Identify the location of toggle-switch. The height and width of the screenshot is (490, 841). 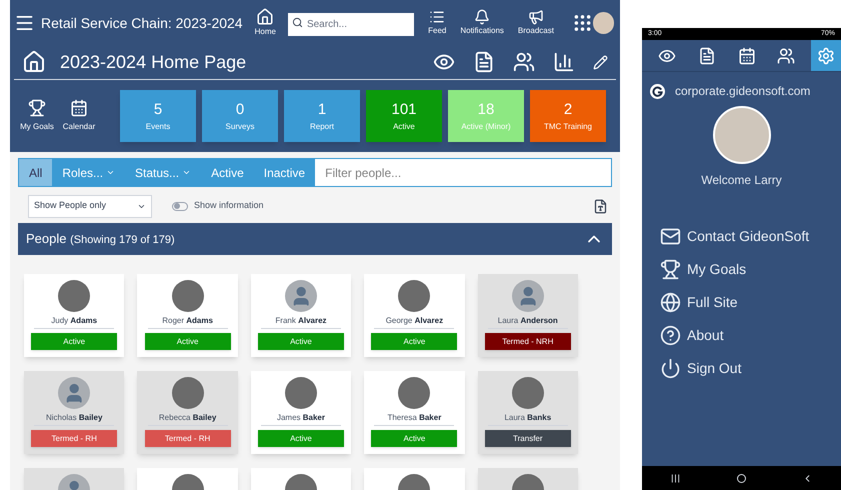
(180, 206).